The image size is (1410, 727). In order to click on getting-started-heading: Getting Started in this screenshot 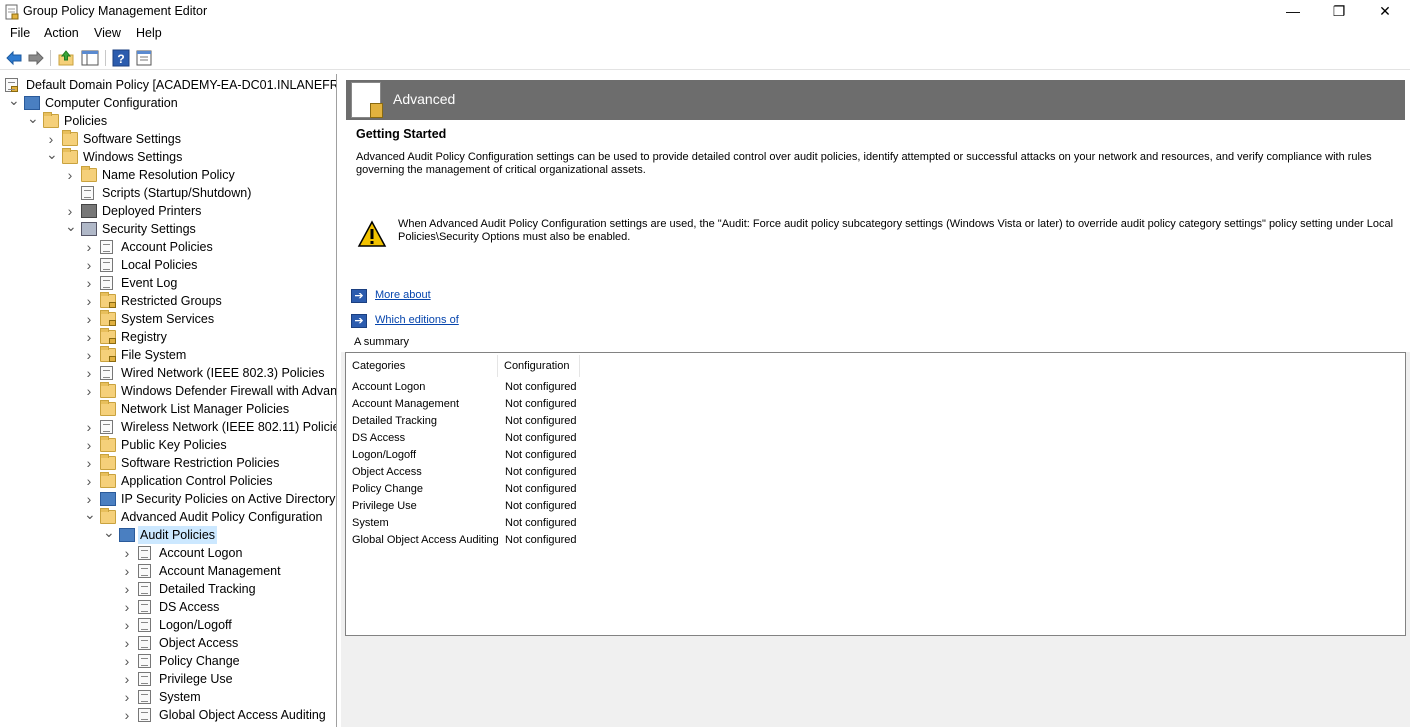, I will do `click(401, 134)`.